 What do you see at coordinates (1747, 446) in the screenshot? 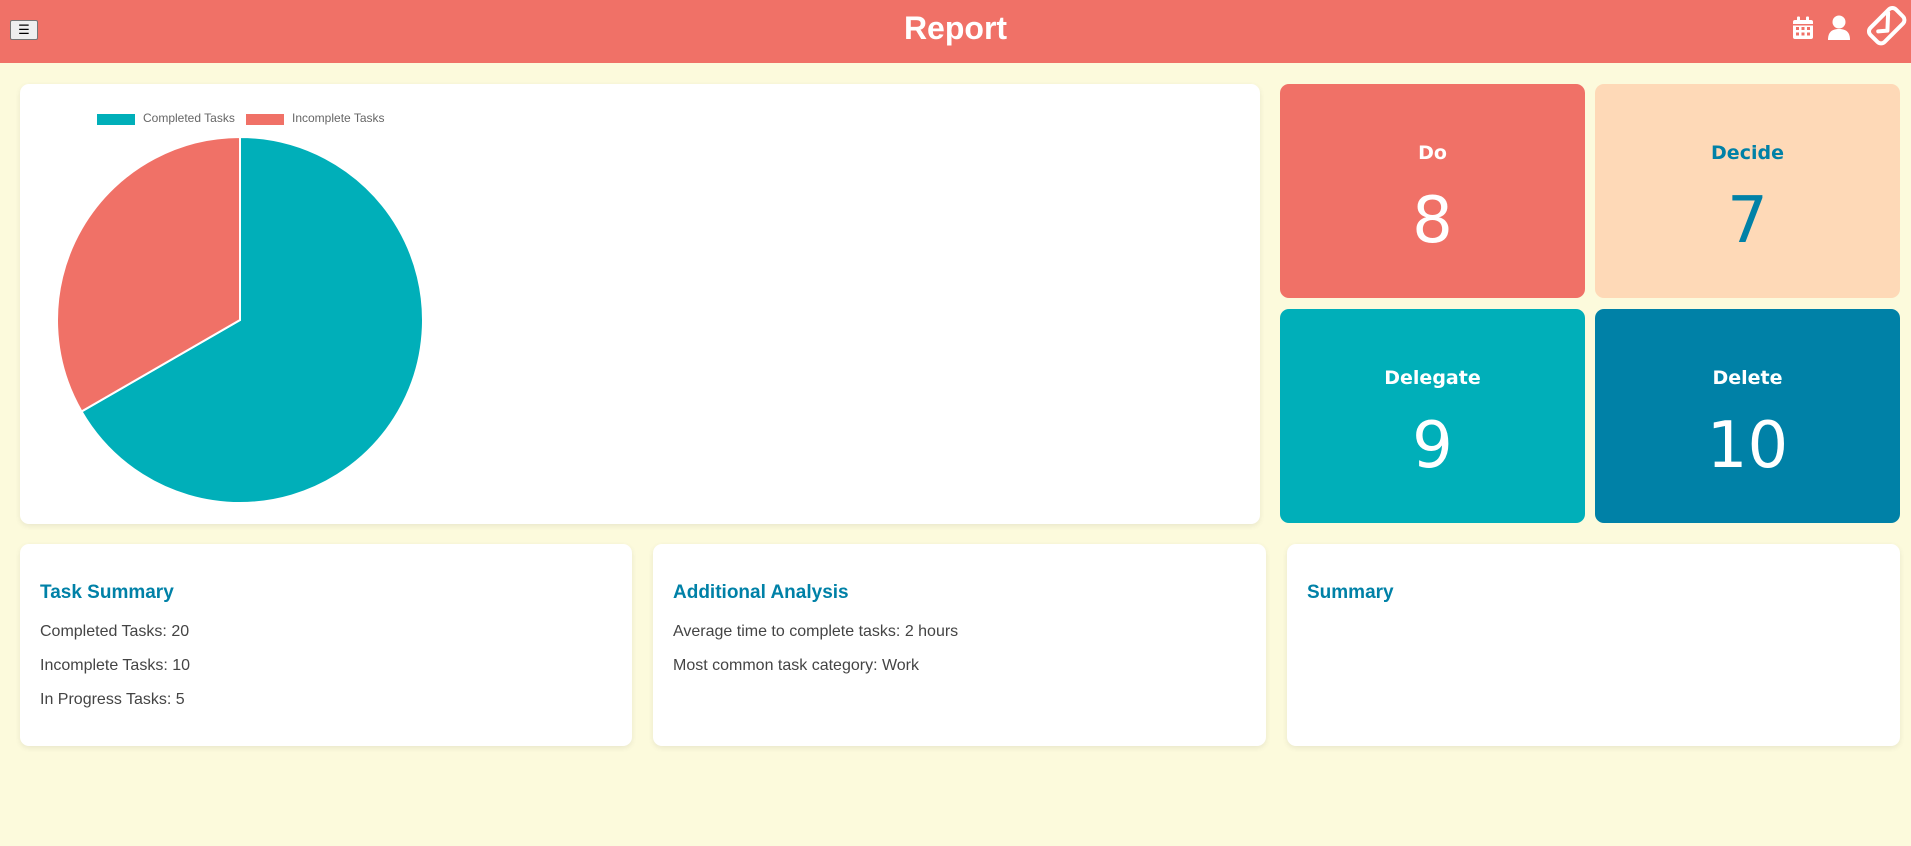
I see `tile-delete-count: 10` at bounding box center [1747, 446].